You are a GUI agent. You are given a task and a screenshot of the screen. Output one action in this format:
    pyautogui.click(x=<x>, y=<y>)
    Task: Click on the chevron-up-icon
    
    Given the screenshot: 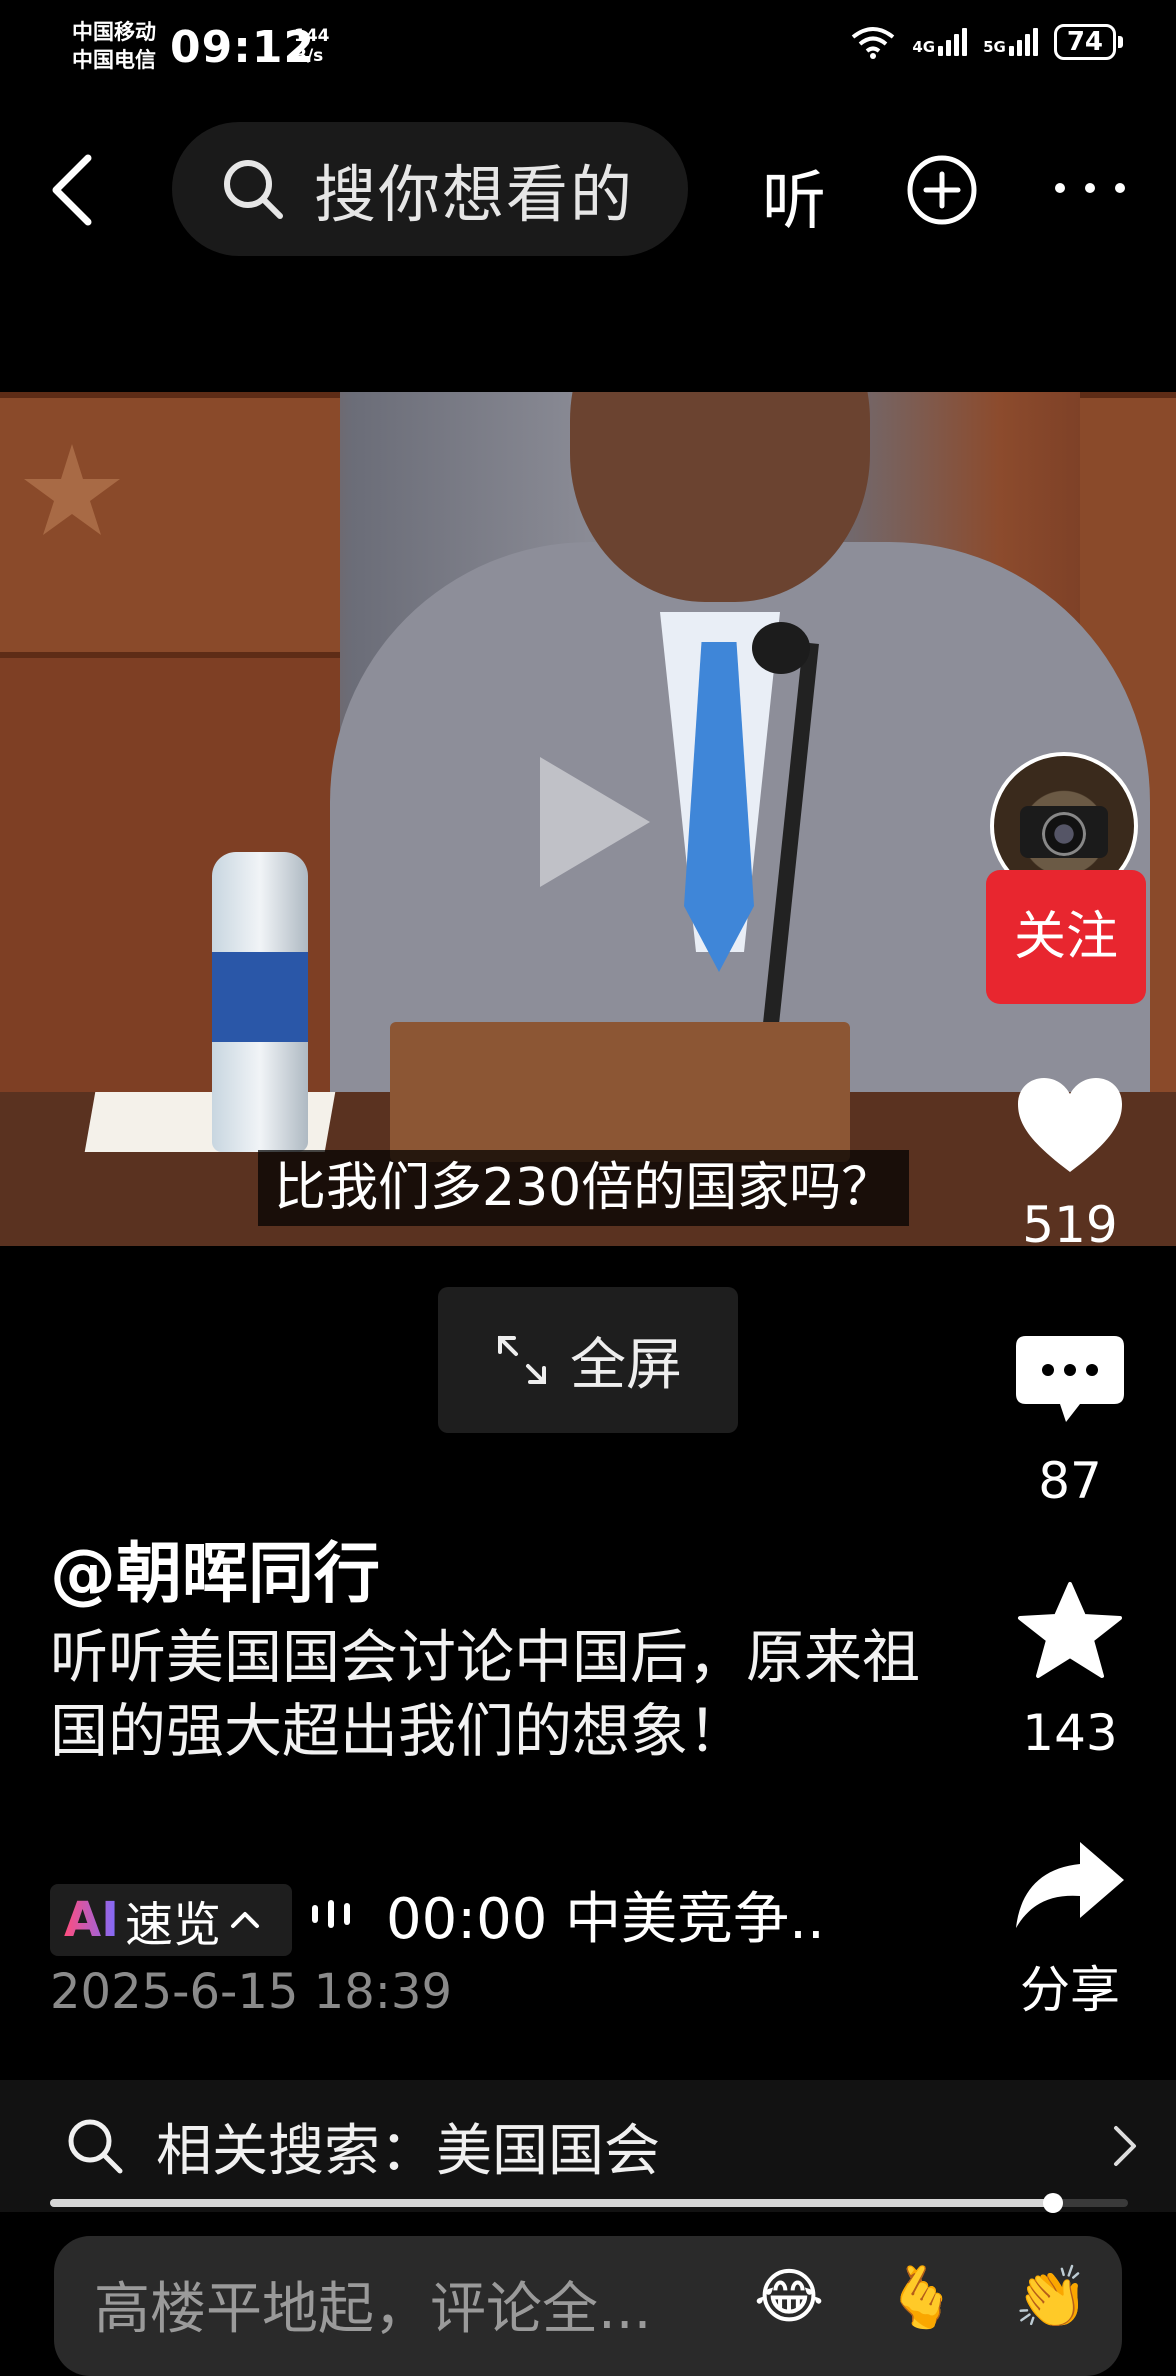 What is the action you would take?
    pyautogui.click(x=245, y=1920)
    